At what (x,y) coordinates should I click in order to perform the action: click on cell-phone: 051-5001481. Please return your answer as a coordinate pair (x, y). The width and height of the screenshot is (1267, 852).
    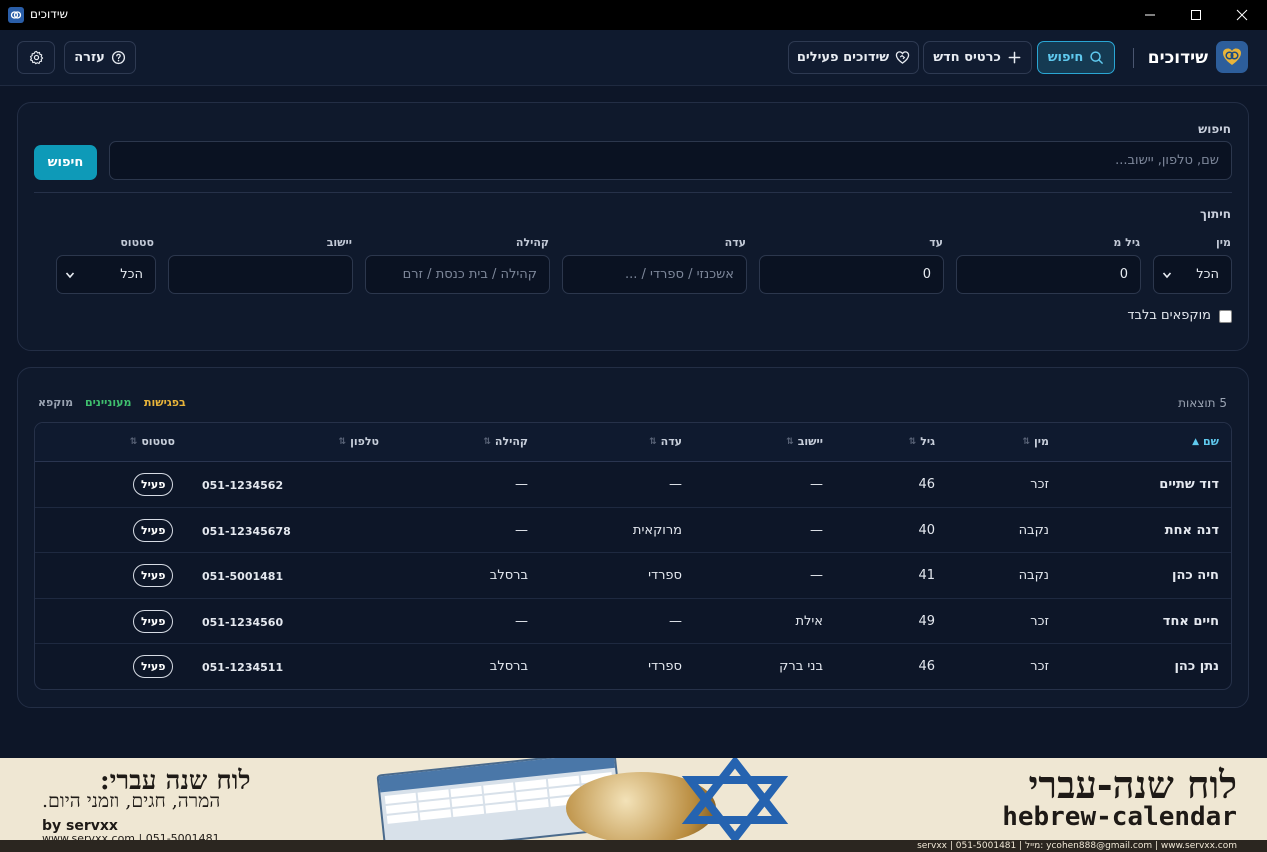
    Looking at the image, I should click on (243, 577).